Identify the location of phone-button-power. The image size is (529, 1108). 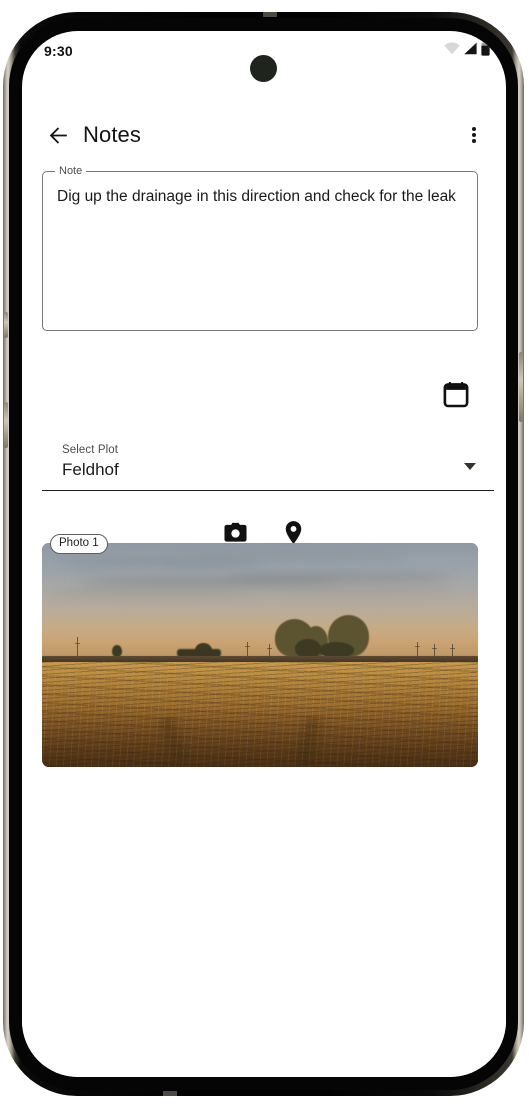
(521, 387).